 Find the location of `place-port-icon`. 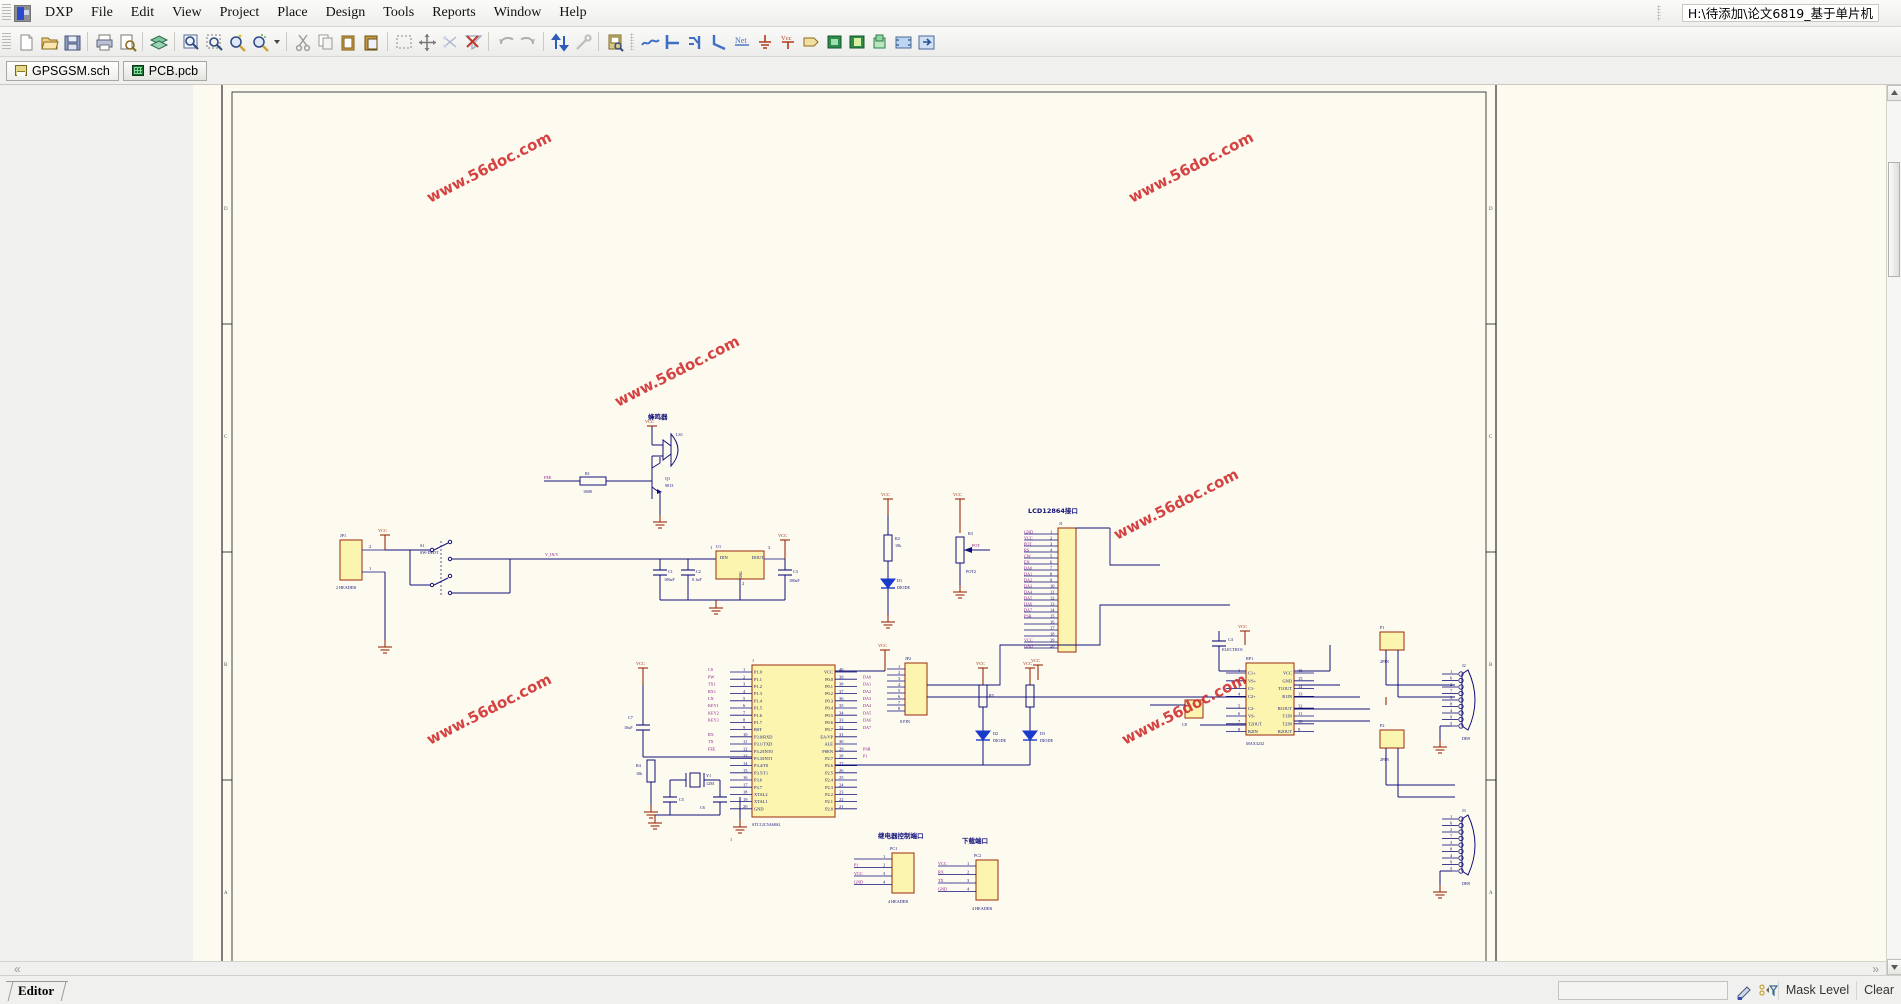

place-port-icon is located at coordinates (810, 41).